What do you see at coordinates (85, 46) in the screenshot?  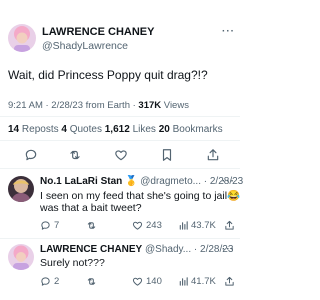 I see `author-handle: @ShadyLawrence` at bounding box center [85, 46].